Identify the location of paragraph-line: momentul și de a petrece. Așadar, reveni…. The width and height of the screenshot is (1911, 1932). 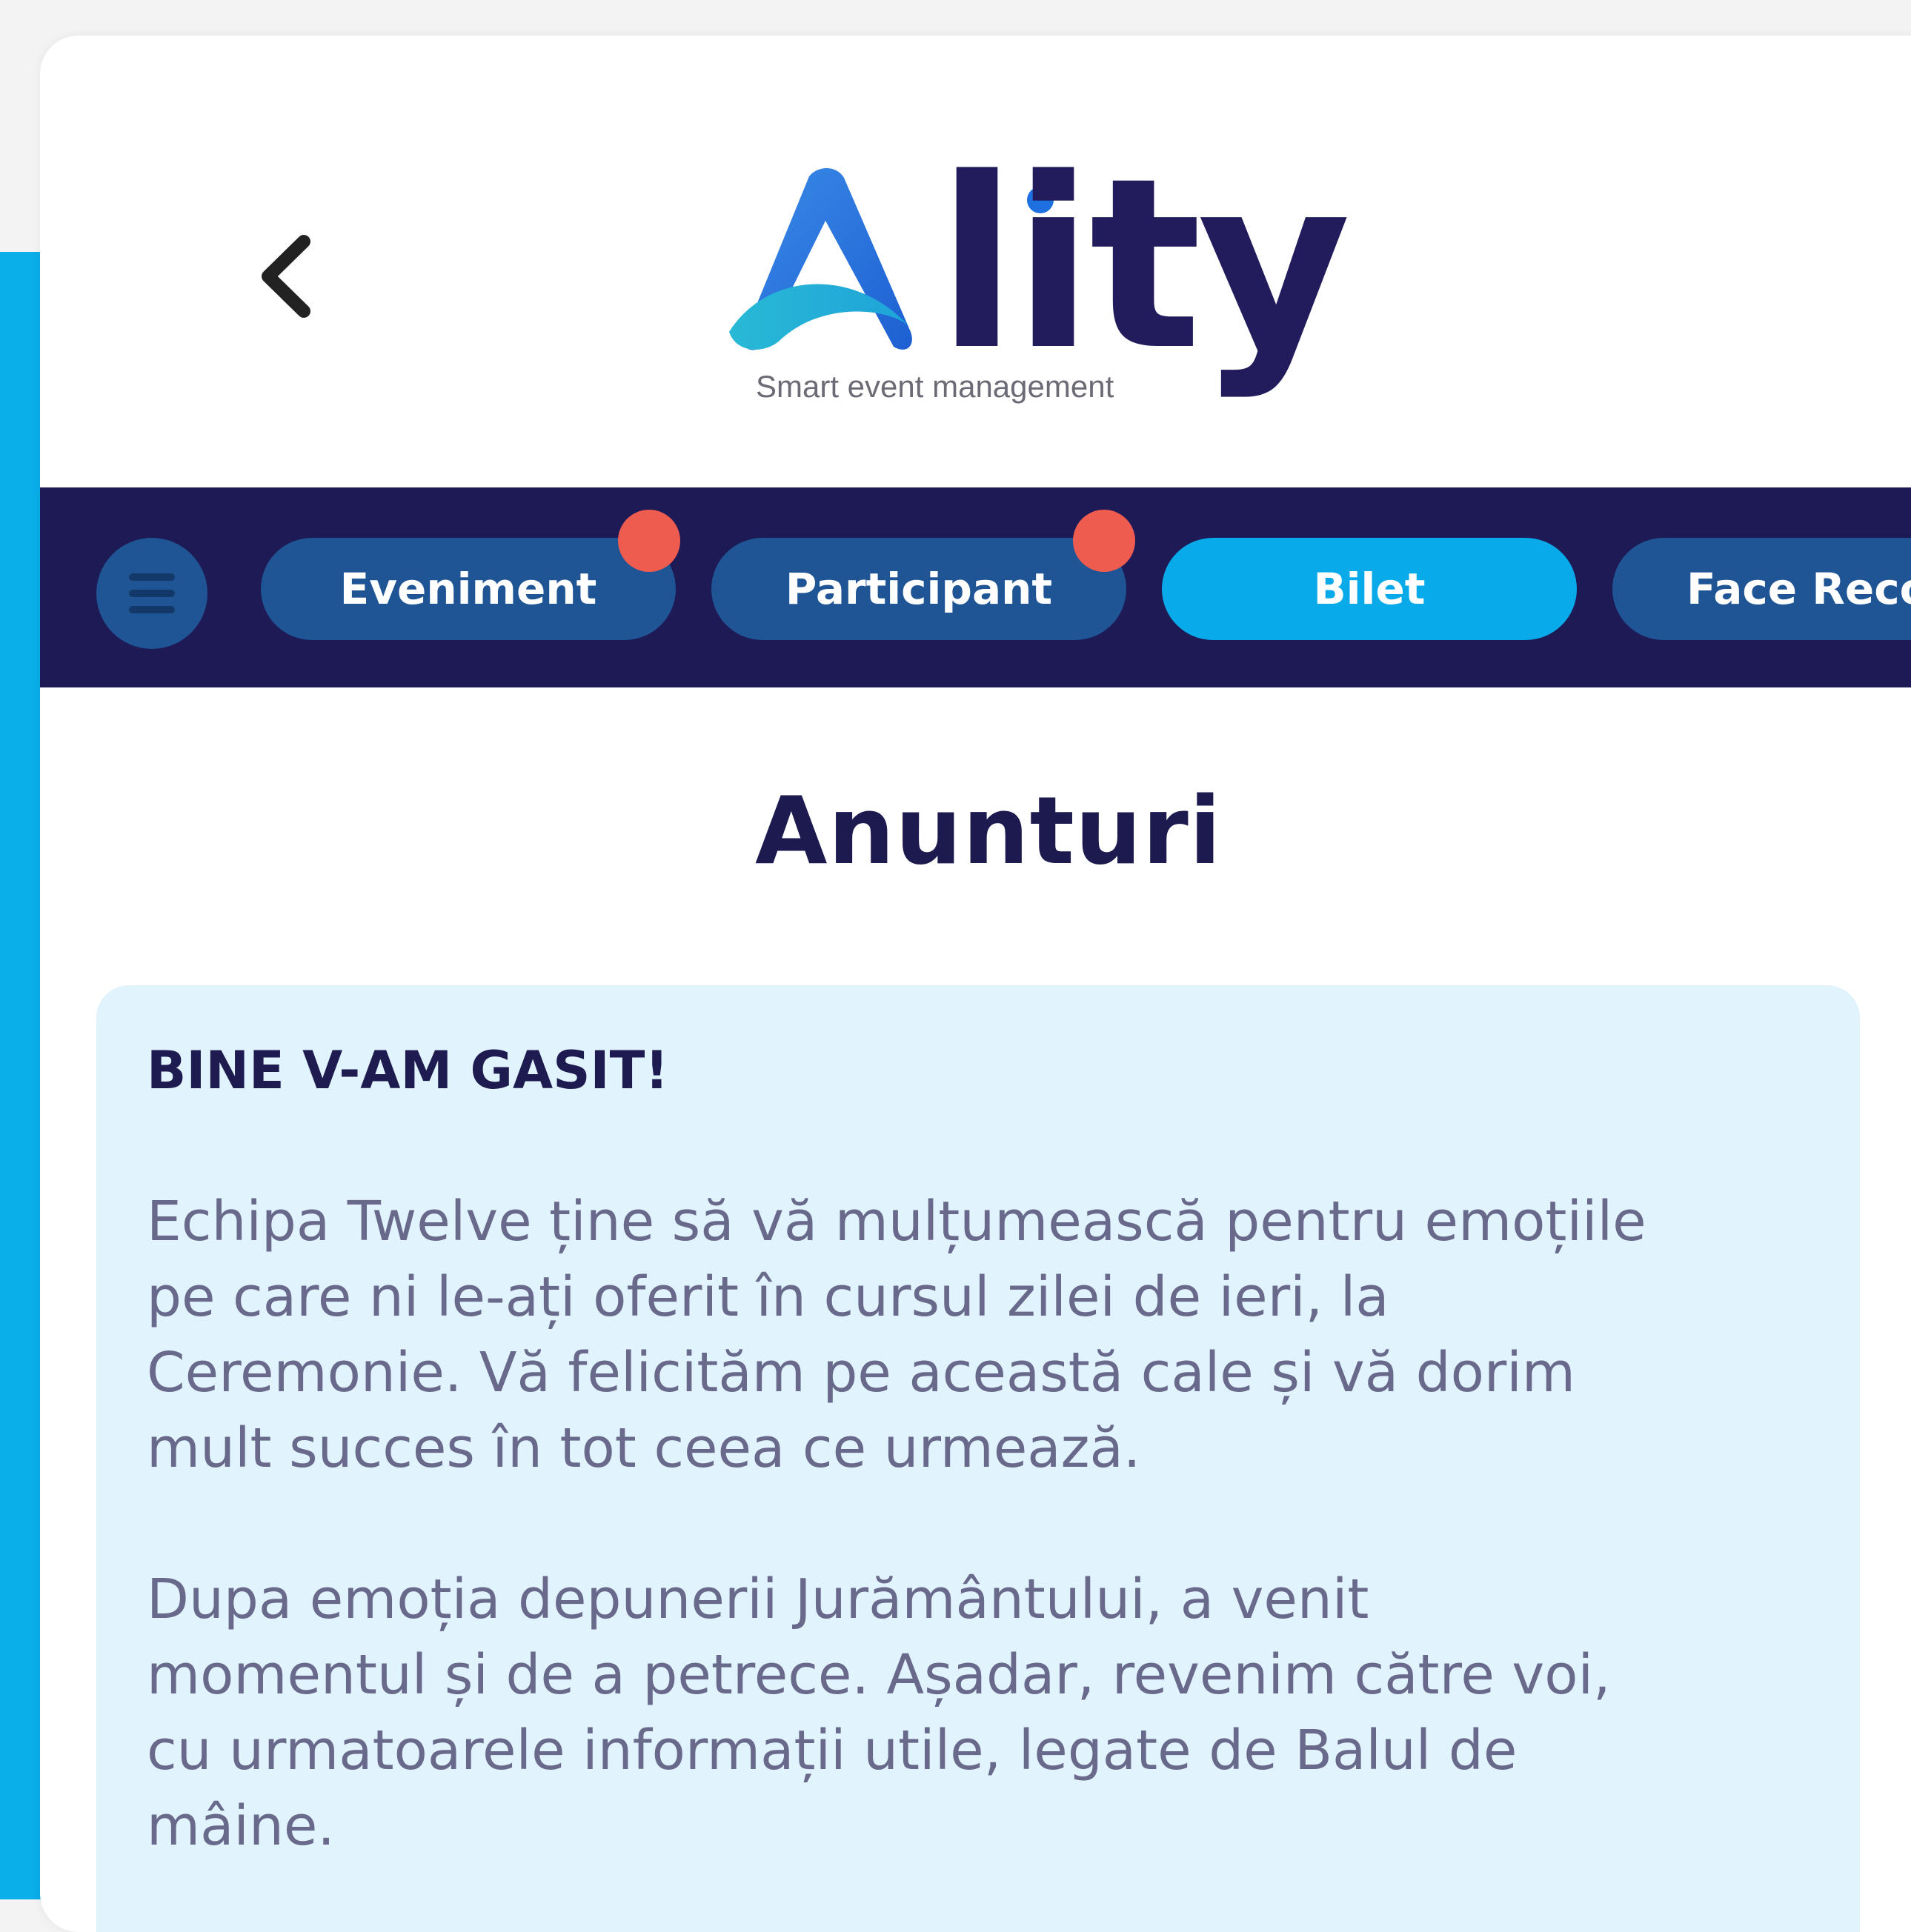
(879, 1675).